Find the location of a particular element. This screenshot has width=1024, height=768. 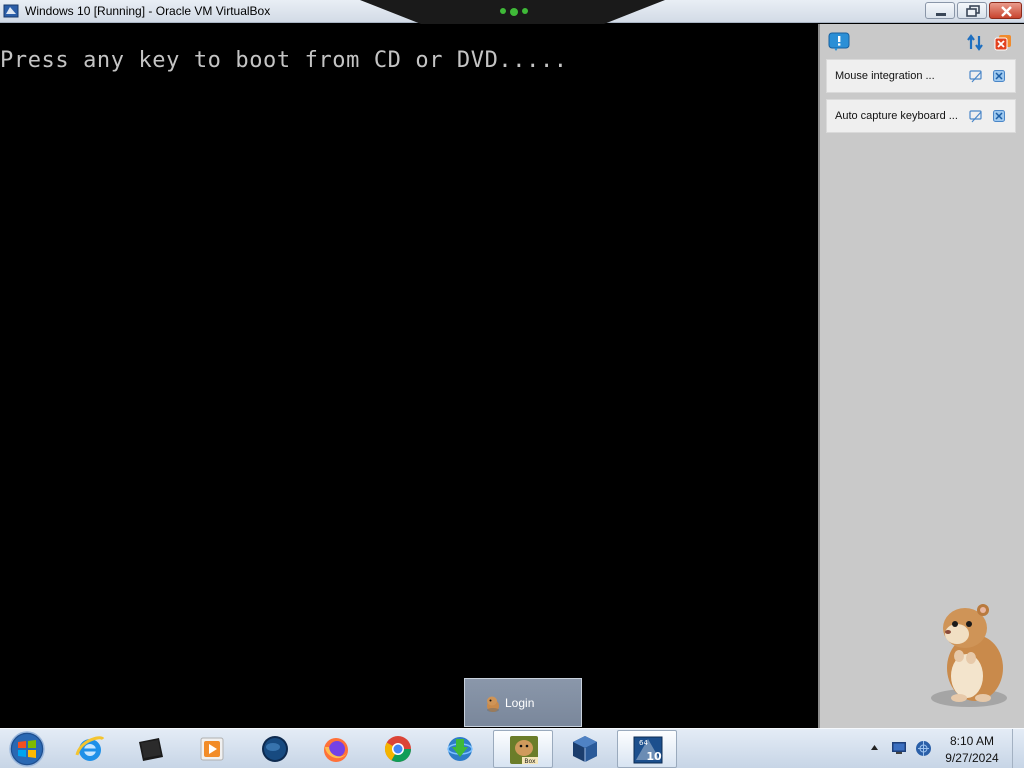

mini-toolbar-indicator-icon is located at coordinates (514, 11).